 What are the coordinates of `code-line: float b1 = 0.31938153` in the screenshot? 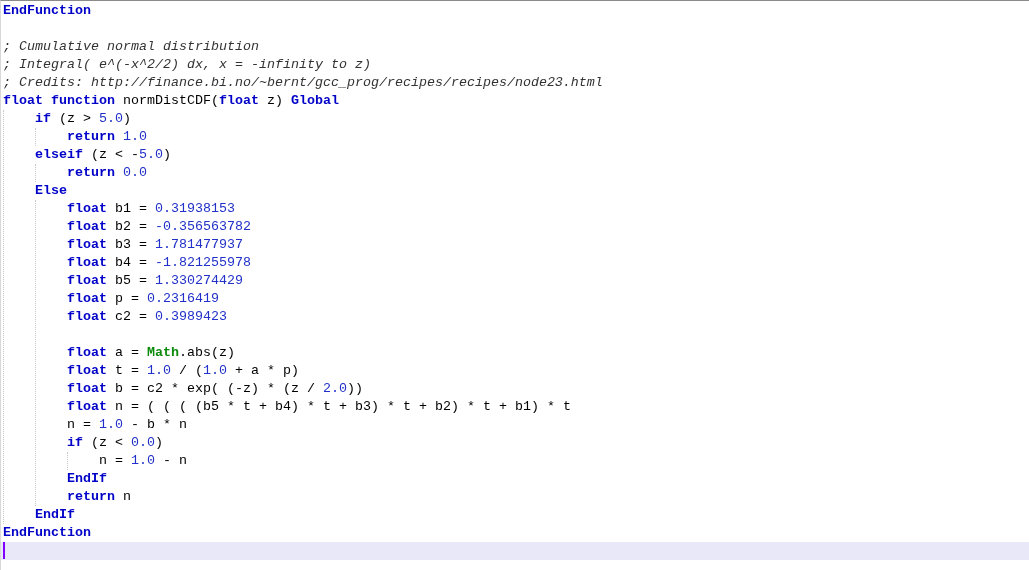 It's located at (151, 209).